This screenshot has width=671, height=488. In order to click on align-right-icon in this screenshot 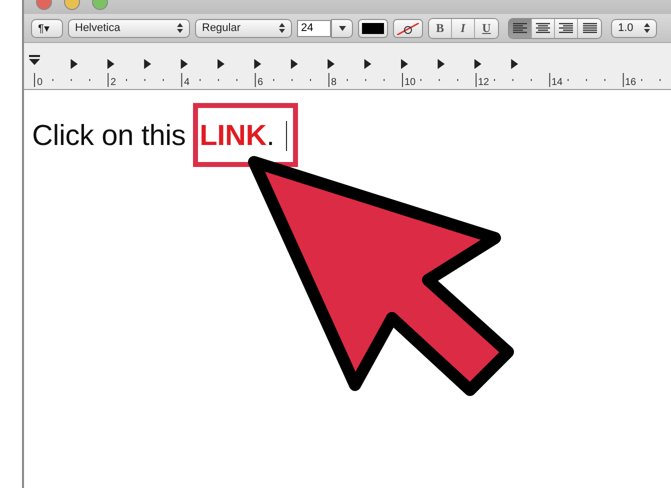, I will do `click(566, 28)`.